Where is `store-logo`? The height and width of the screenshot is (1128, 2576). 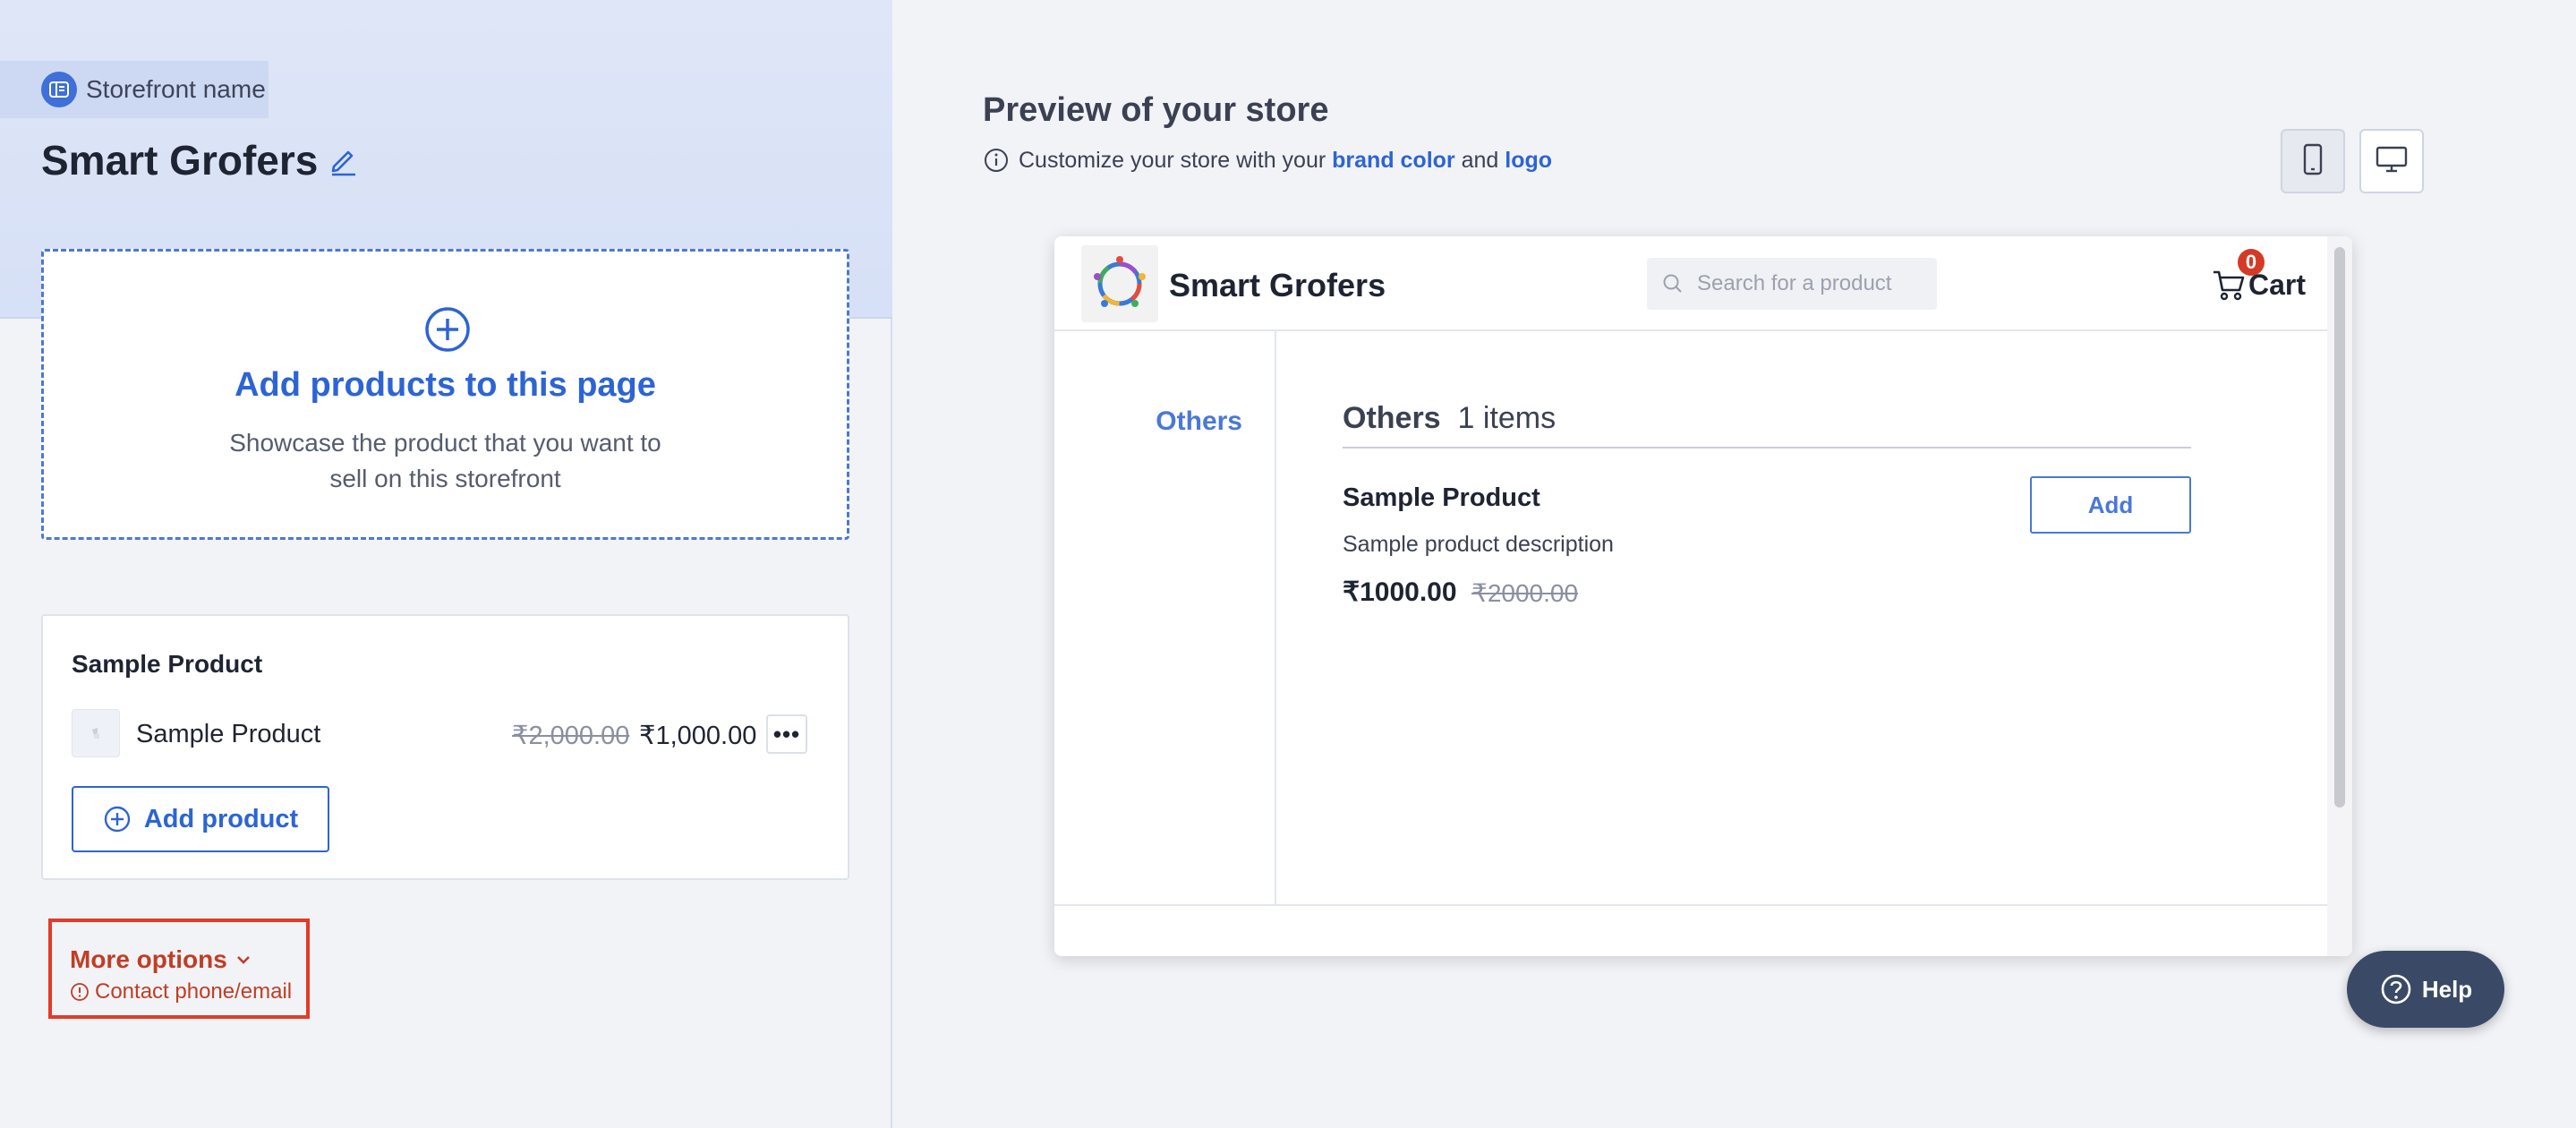
store-logo is located at coordinates (1119, 283).